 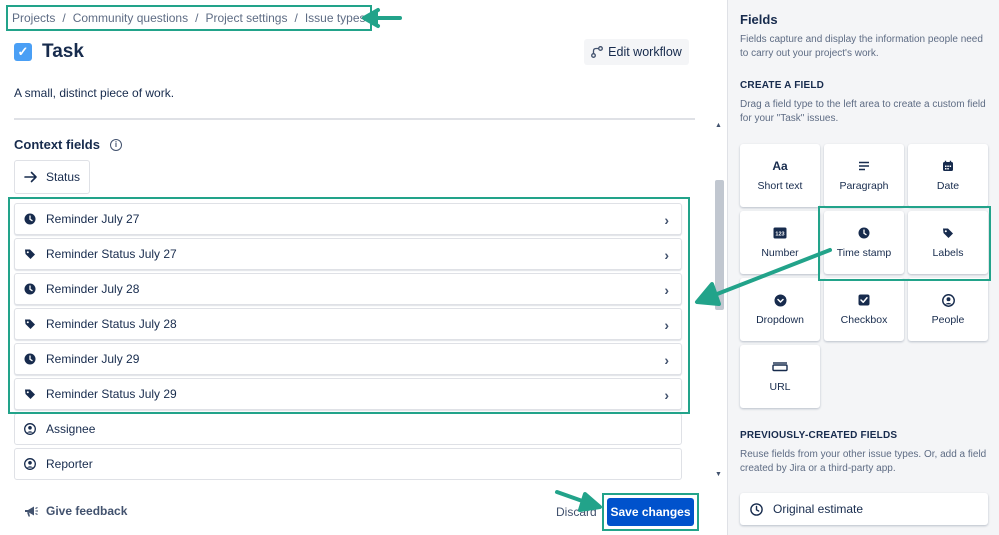 What do you see at coordinates (718, 125) in the screenshot?
I see `scroll-up-icon: ▲` at bounding box center [718, 125].